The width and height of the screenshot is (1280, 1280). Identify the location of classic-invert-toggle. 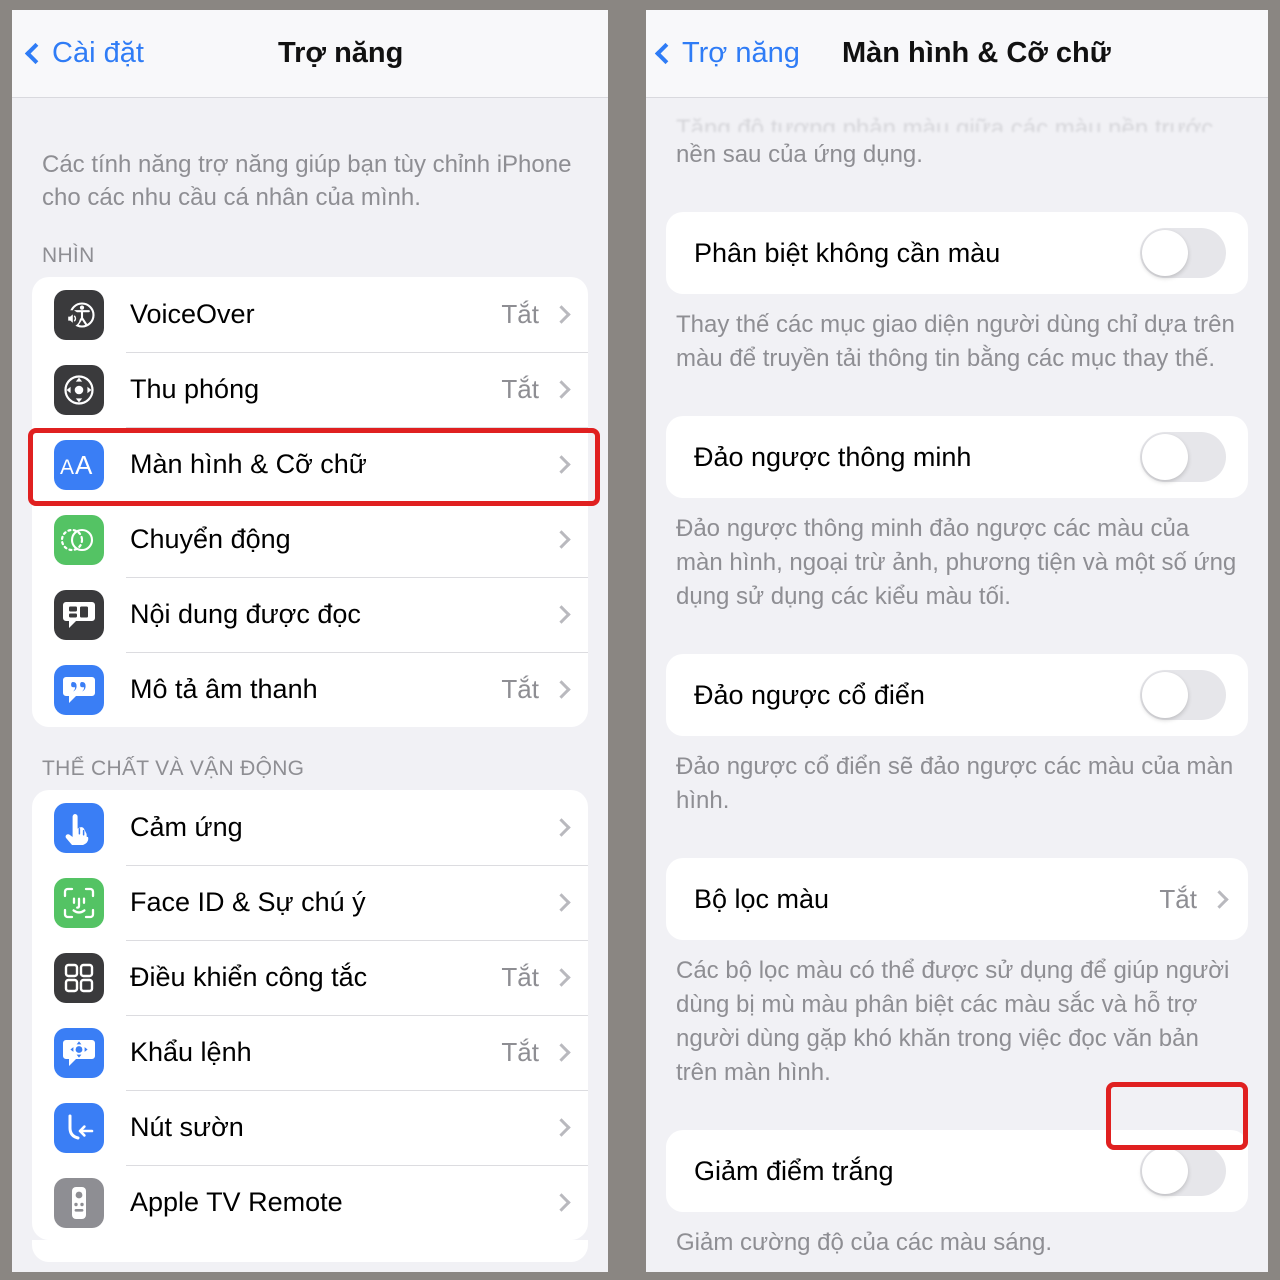
(1183, 695).